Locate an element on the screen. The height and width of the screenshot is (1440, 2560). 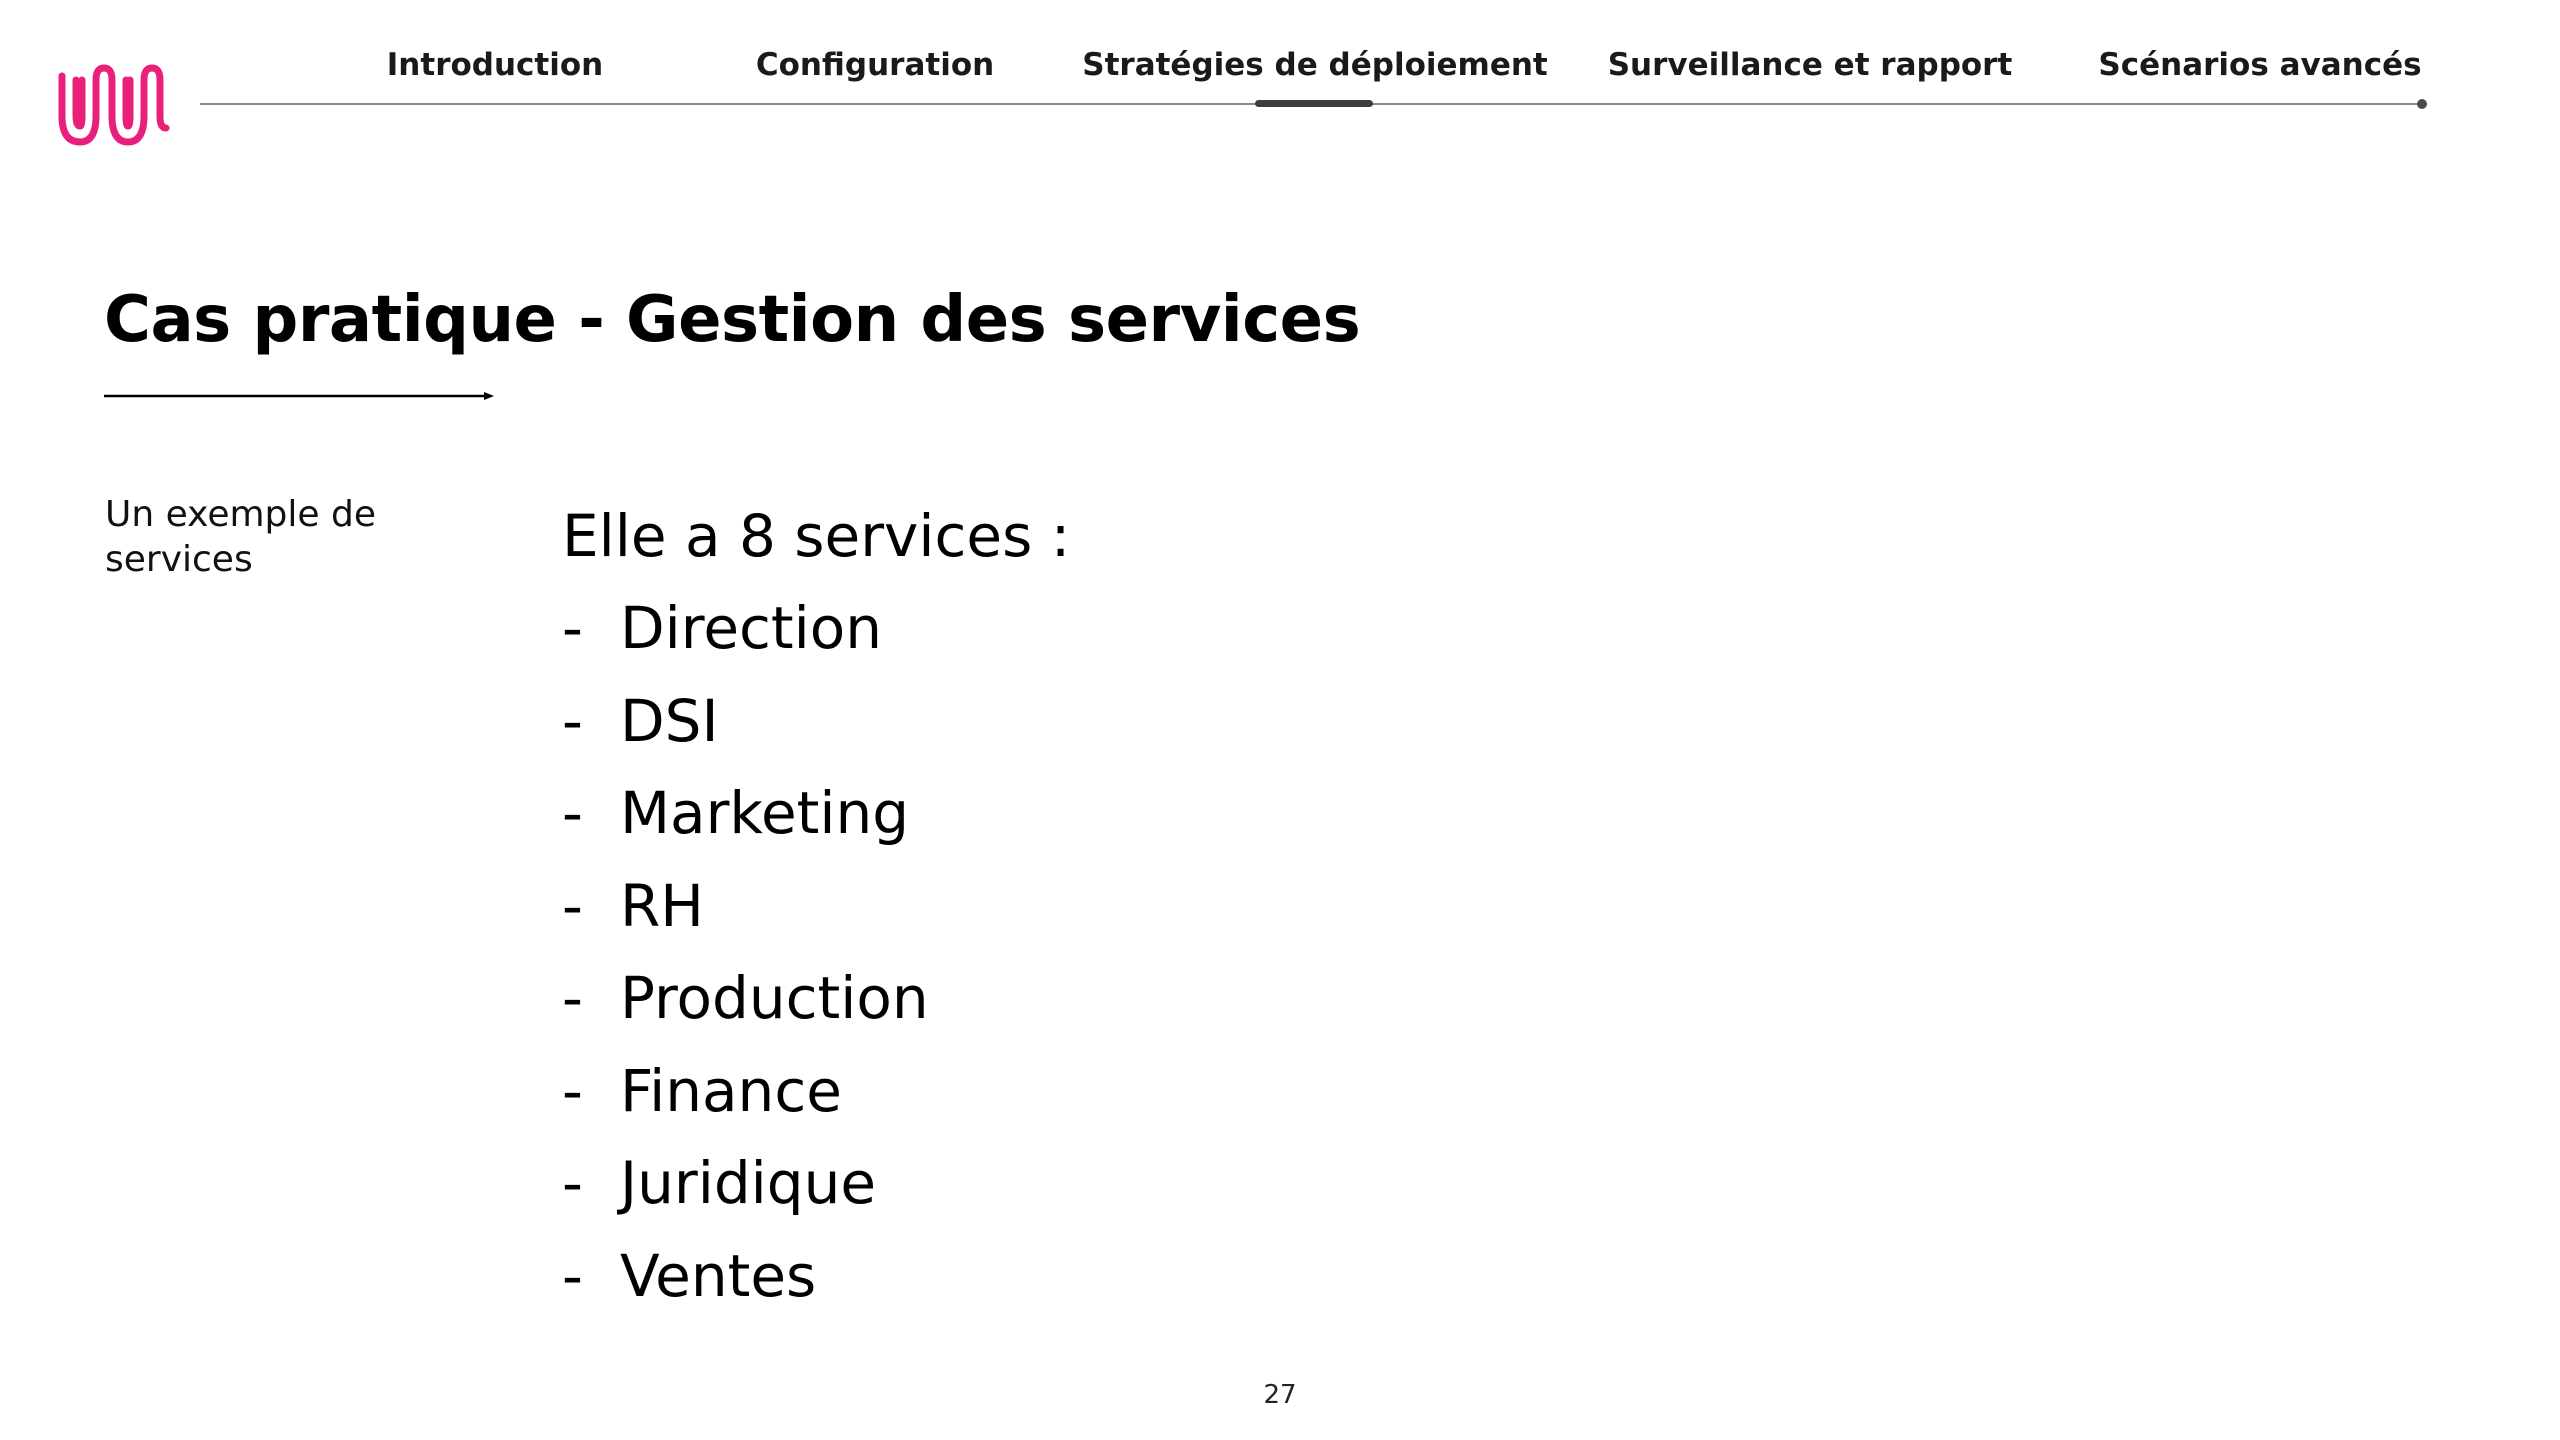
list-item: - Juridique is located at coordinates (816, 1183).